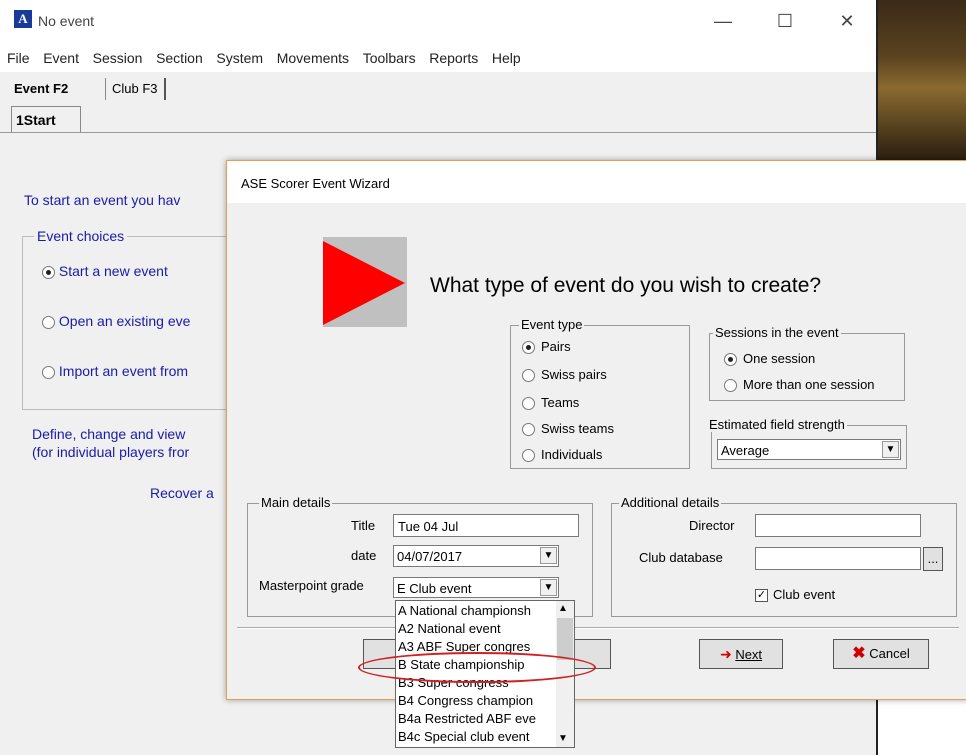  What do you see at coordinates (564, 375) in the screenshot?
I see `radio-swiss-pairs: Swiss pairs` at bounding box center [564, 375].